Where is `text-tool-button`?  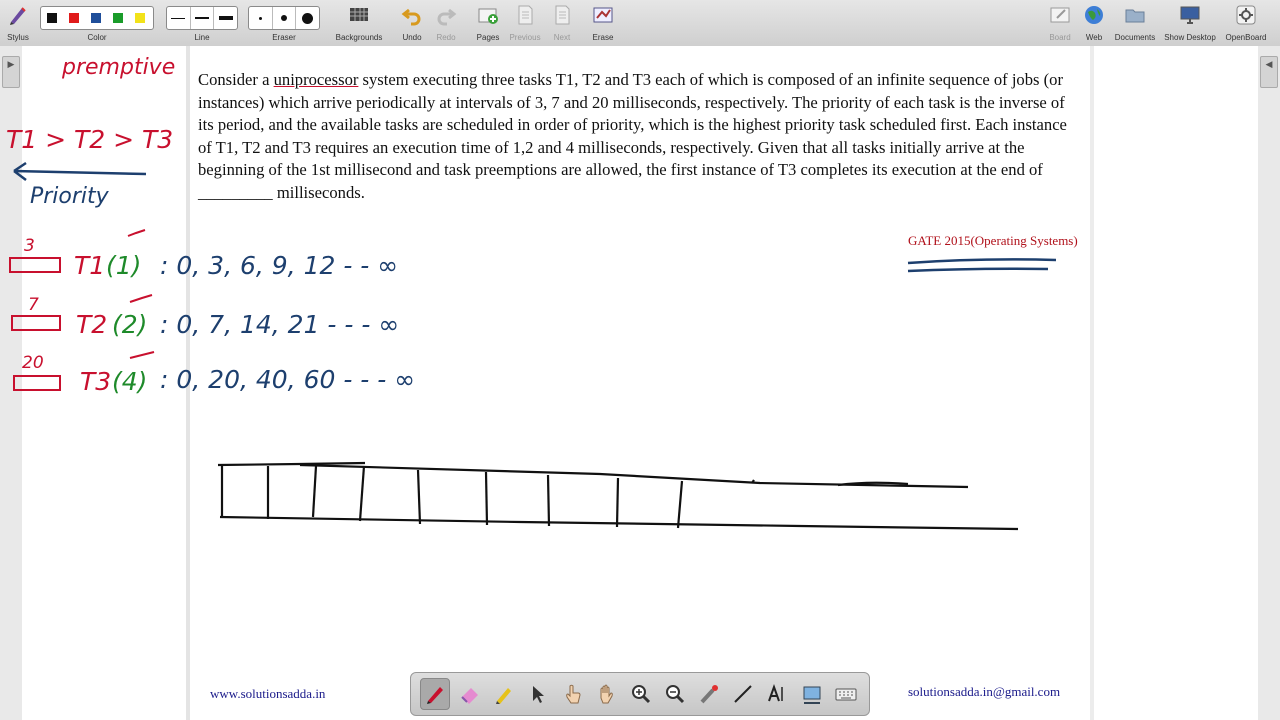 text-tool-button is located at coordinates (777, 694).